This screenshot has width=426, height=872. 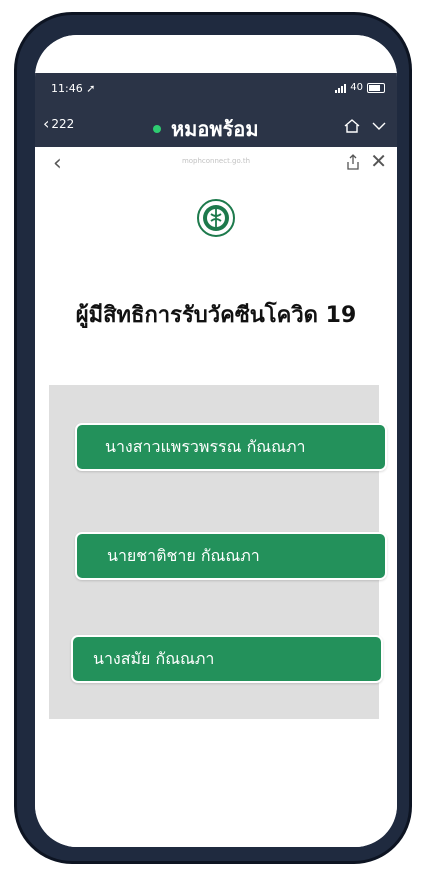 What do you see at coordinates (341, 88) in the screenshot?
I see `signal-icon` at bounding box center [341, 88].